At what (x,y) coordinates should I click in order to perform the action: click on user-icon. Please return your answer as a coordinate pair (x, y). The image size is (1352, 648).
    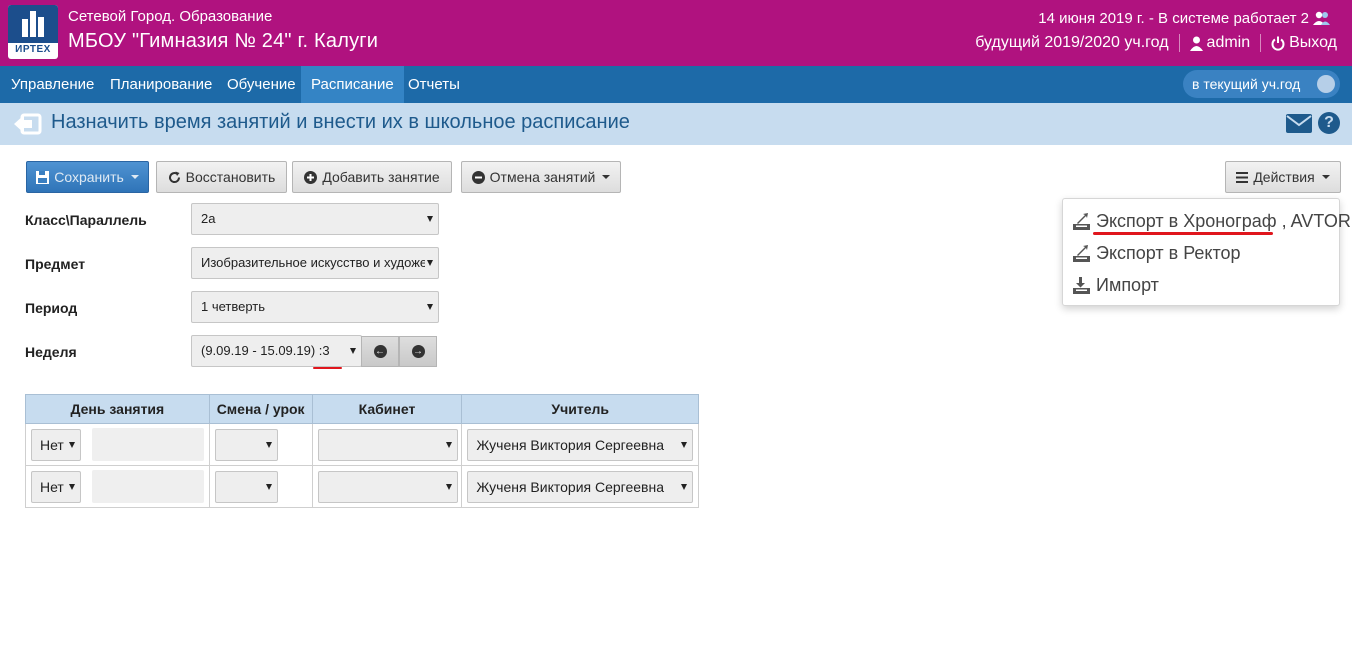
    Looking at the image, I should click on (1196, 43).